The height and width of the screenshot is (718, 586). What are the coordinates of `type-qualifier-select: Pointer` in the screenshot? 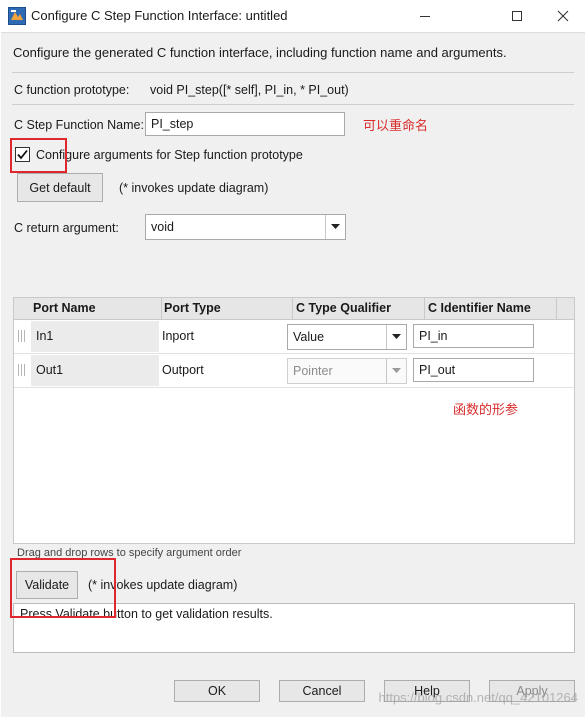 It's located at (347, 371).